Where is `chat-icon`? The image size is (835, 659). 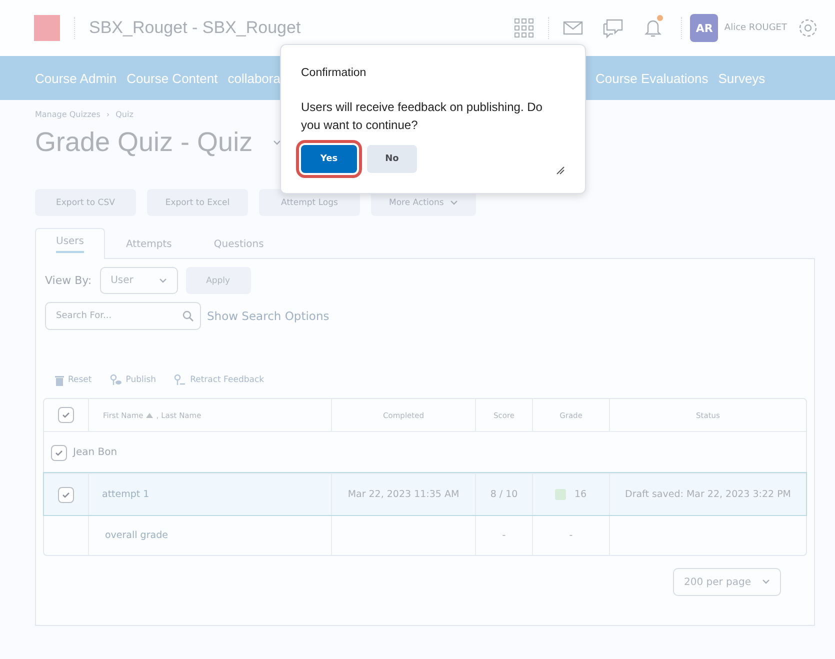 chat-icon is located at coordinates (613, 28).